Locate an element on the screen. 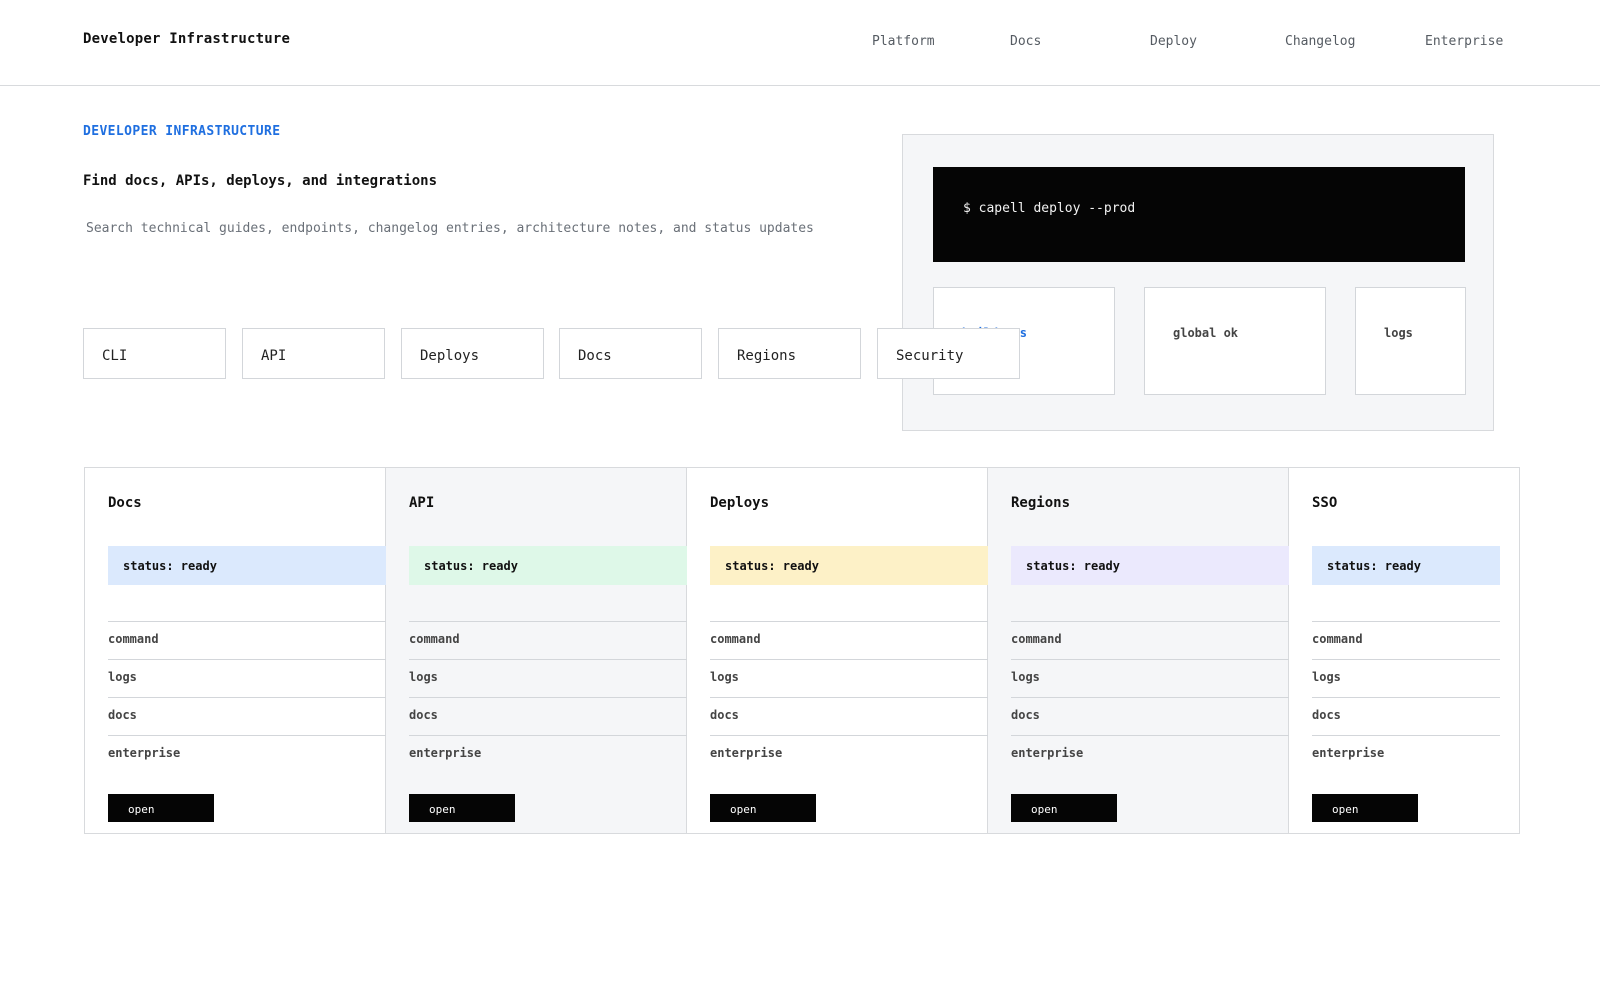 This screenshot has width=1600, height=1000. card-title: Docs is located at coordinates (125, 503).